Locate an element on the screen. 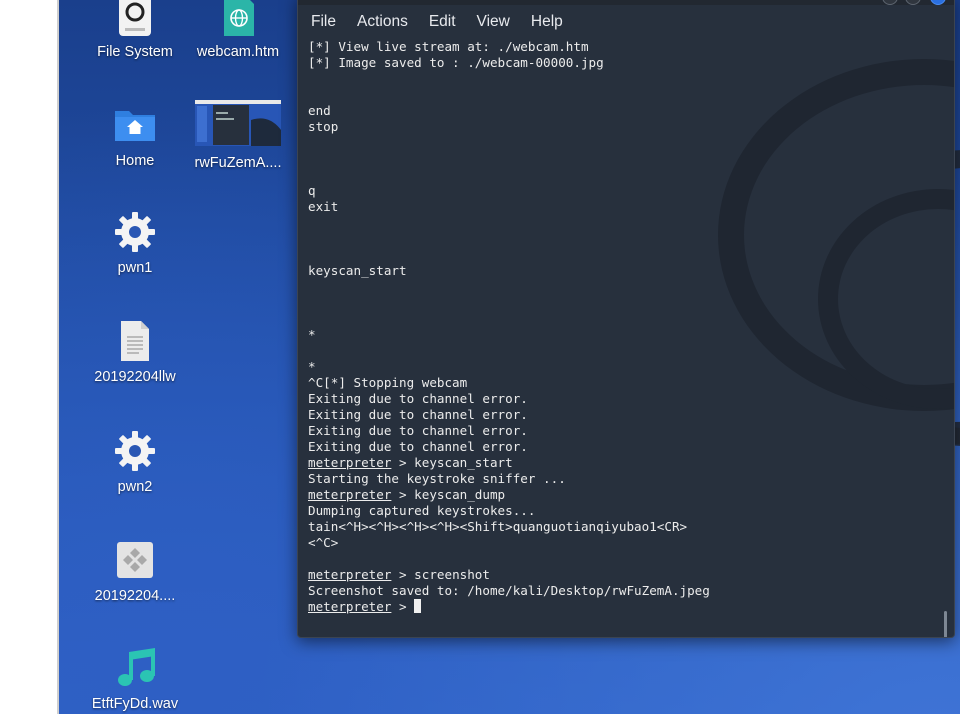 The width and height of the screenshot is (960, 714). menu-view: View is located at coordinates (493, 22).